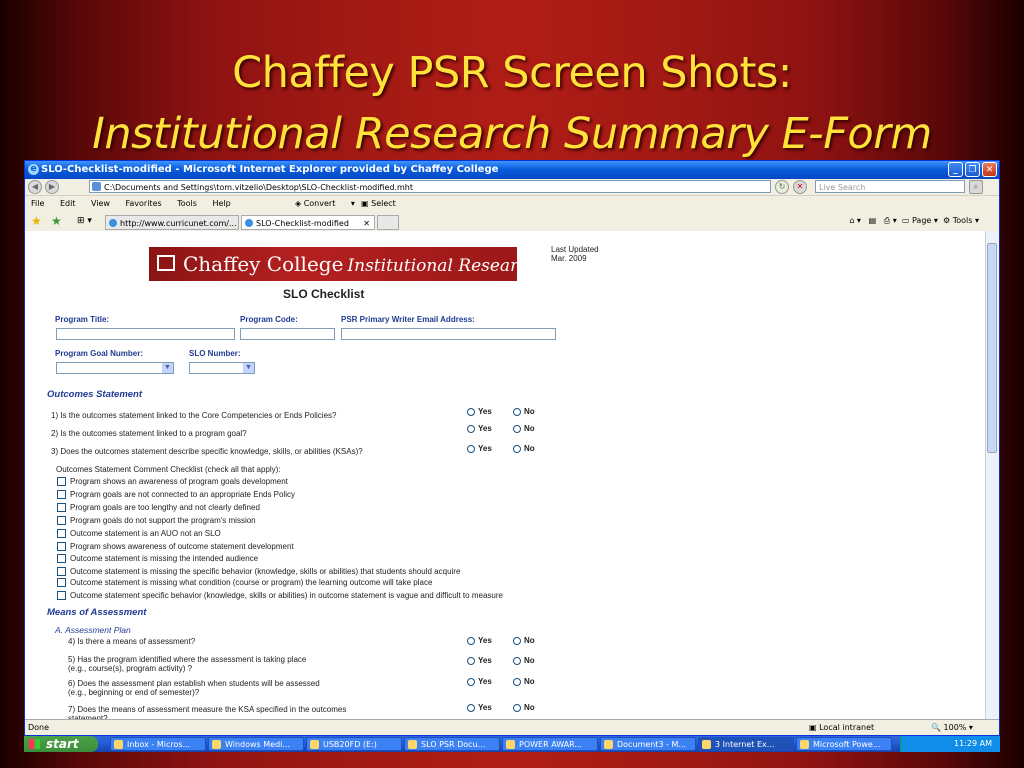 Image resolution: width=1024 pixels, height=768 pixels. I want to click on menu-tools: Tools, so click(187, 203).